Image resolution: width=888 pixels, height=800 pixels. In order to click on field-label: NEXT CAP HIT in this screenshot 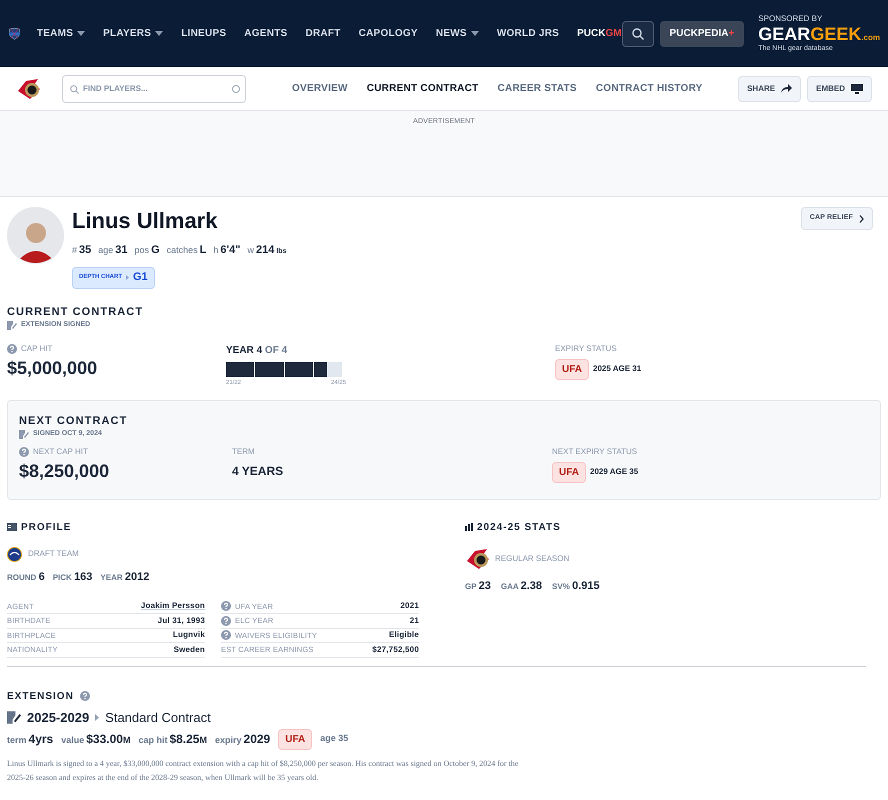, I will do `click(60, 452)`.